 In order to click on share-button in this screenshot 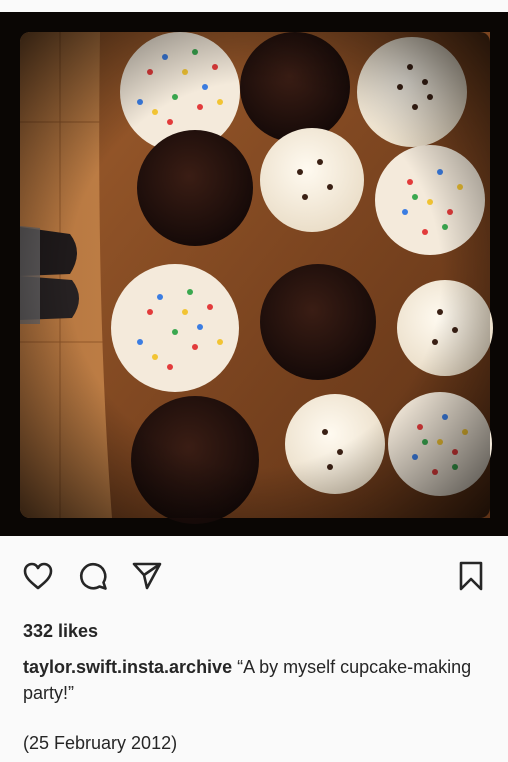, I will do `click(147, 576)`.